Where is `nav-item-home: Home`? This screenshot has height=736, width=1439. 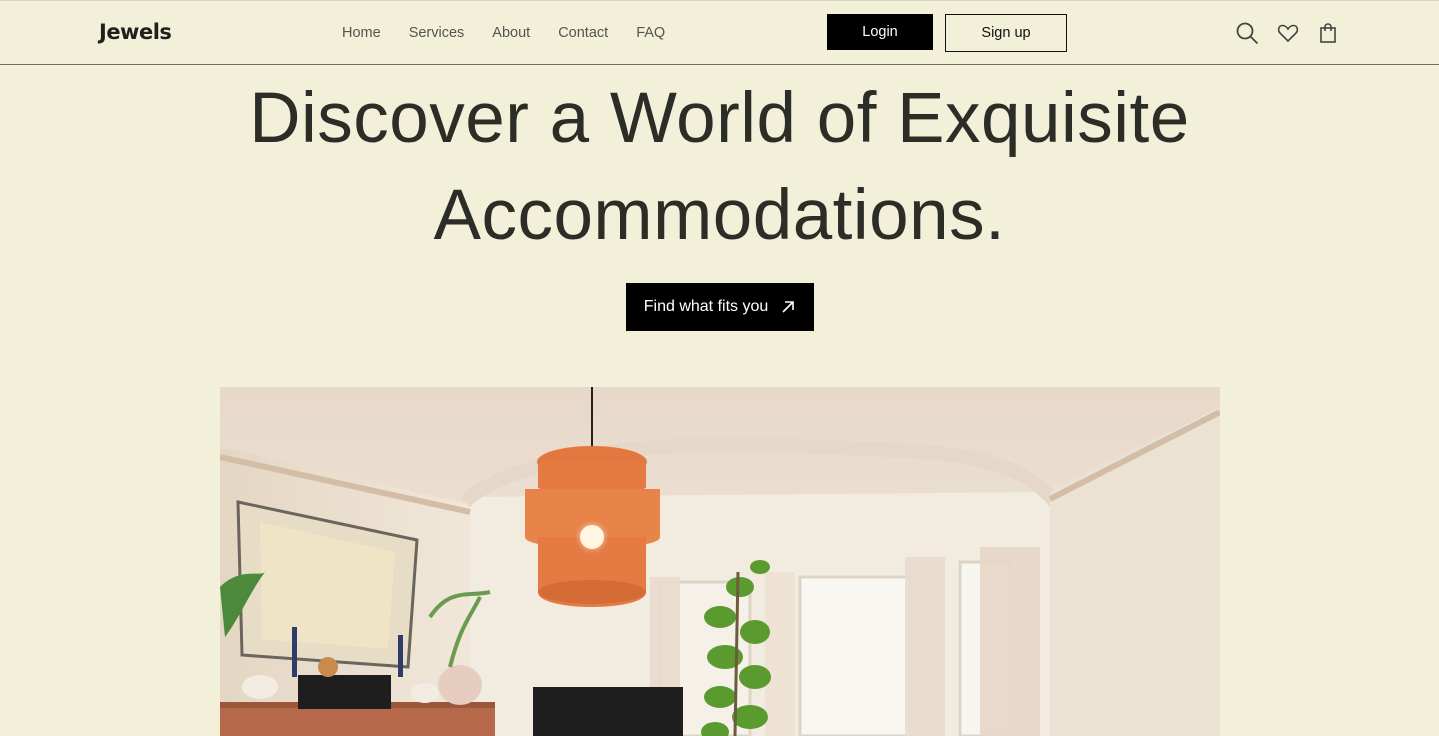
nav-item-home: Home is located at coordinates (361, 33).